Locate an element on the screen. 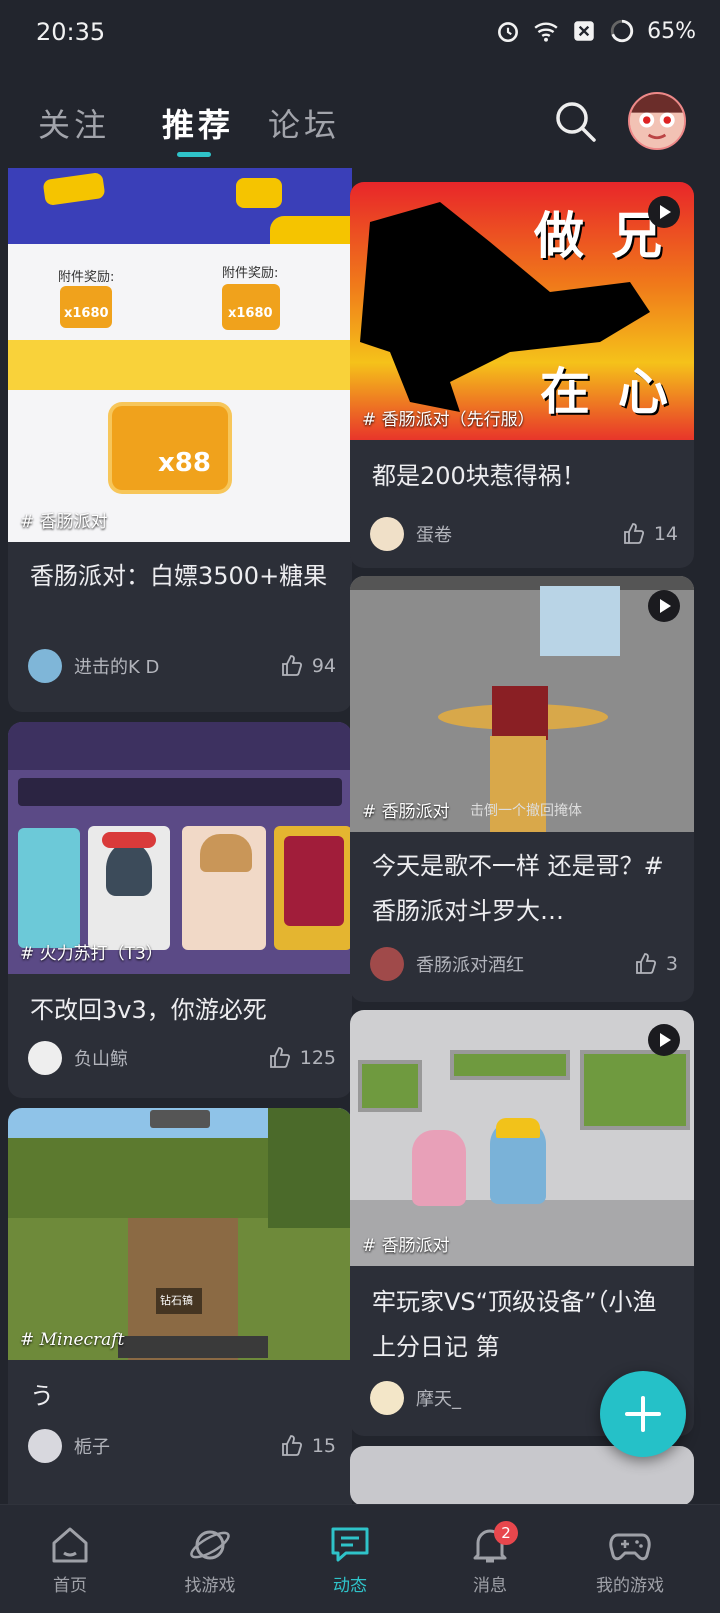 This screenshot has height=1613, width=720. like-count: 94 is located at coordinates (323, 666).